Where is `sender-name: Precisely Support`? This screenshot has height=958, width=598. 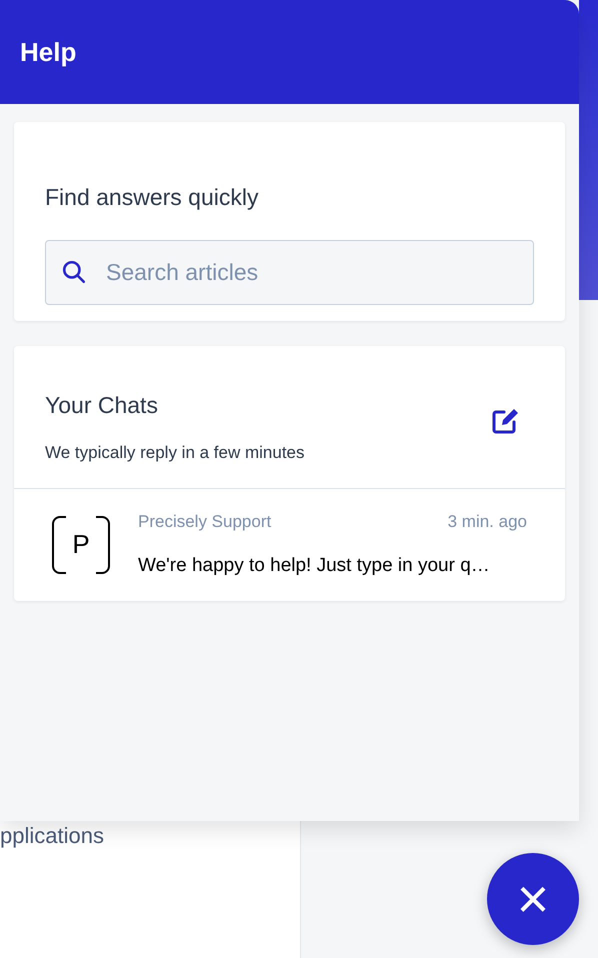 sender-name: Precisely Support is located at coordinates (205, 521).